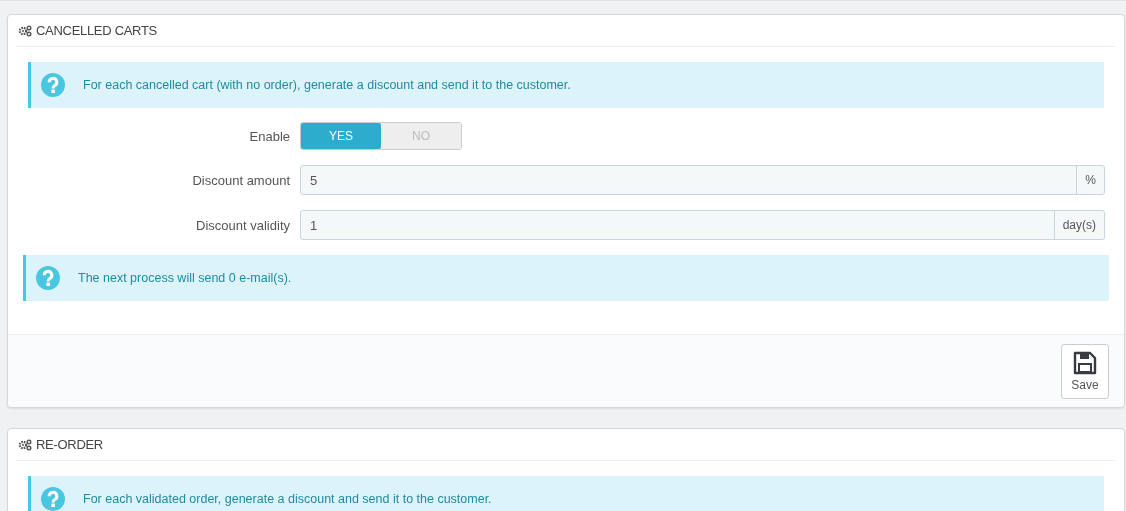 This screenshot has height=511, width=1126. I want to click on save-icon, so click(1085, 362).